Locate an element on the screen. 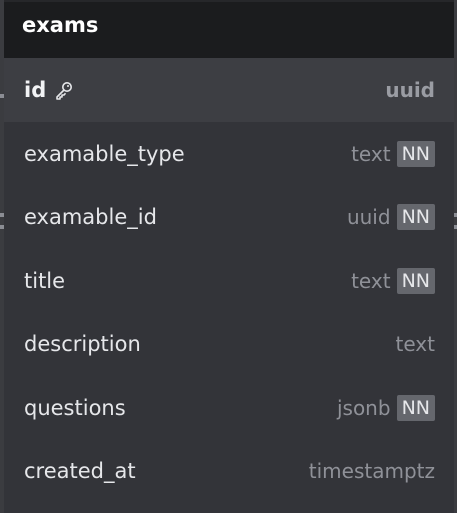 The image size is (457, 513). column-name: examable_type is located at coordinates (104, 153).